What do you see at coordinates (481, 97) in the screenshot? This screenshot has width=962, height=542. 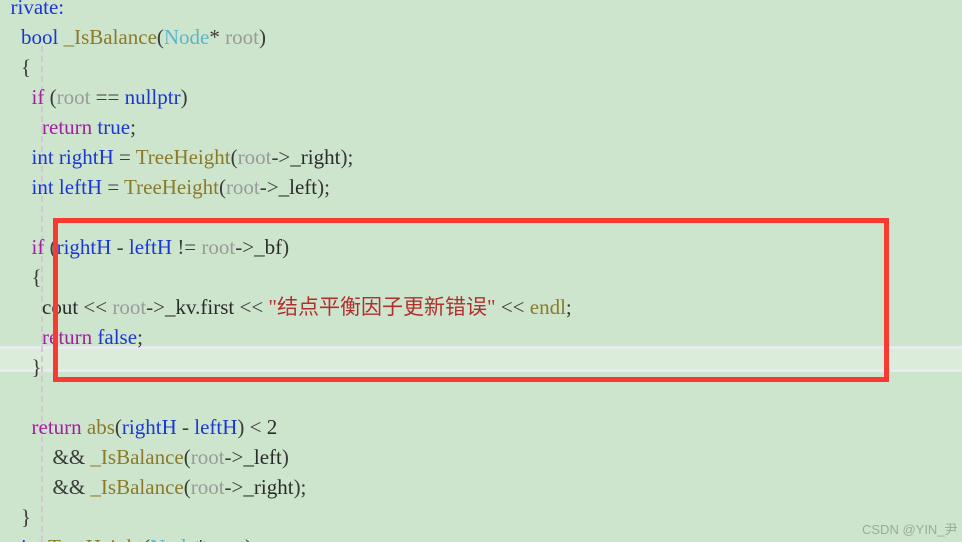 I see `line-if-null: if (root == nullptr)` at bounding box center [481, 97].